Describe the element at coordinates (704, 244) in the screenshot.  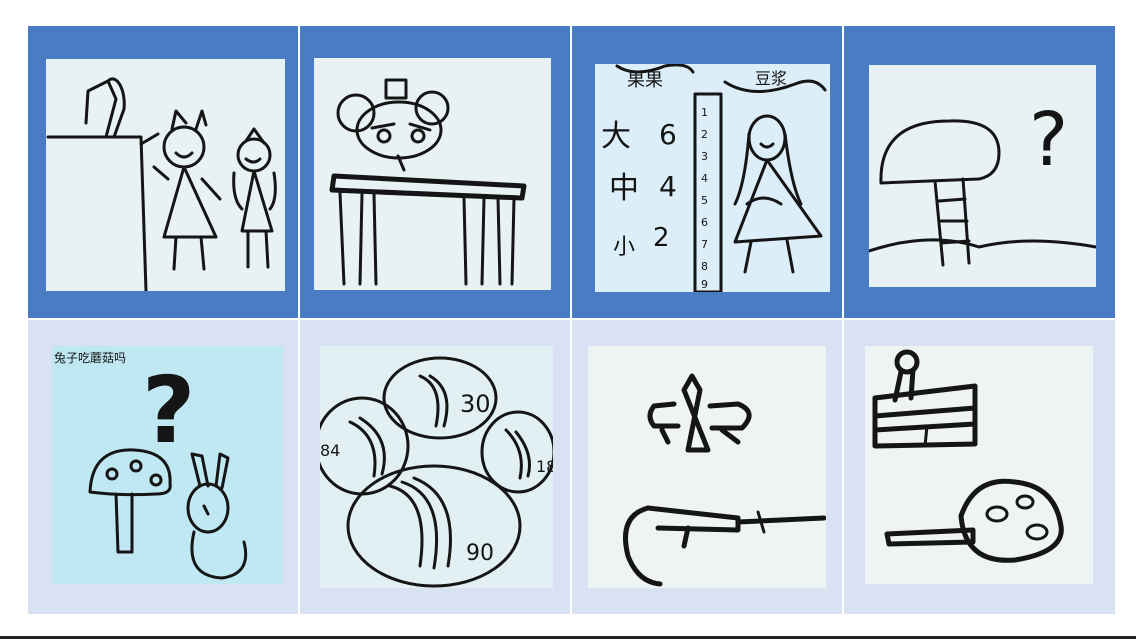
I see `svg-text: 7` at that location.